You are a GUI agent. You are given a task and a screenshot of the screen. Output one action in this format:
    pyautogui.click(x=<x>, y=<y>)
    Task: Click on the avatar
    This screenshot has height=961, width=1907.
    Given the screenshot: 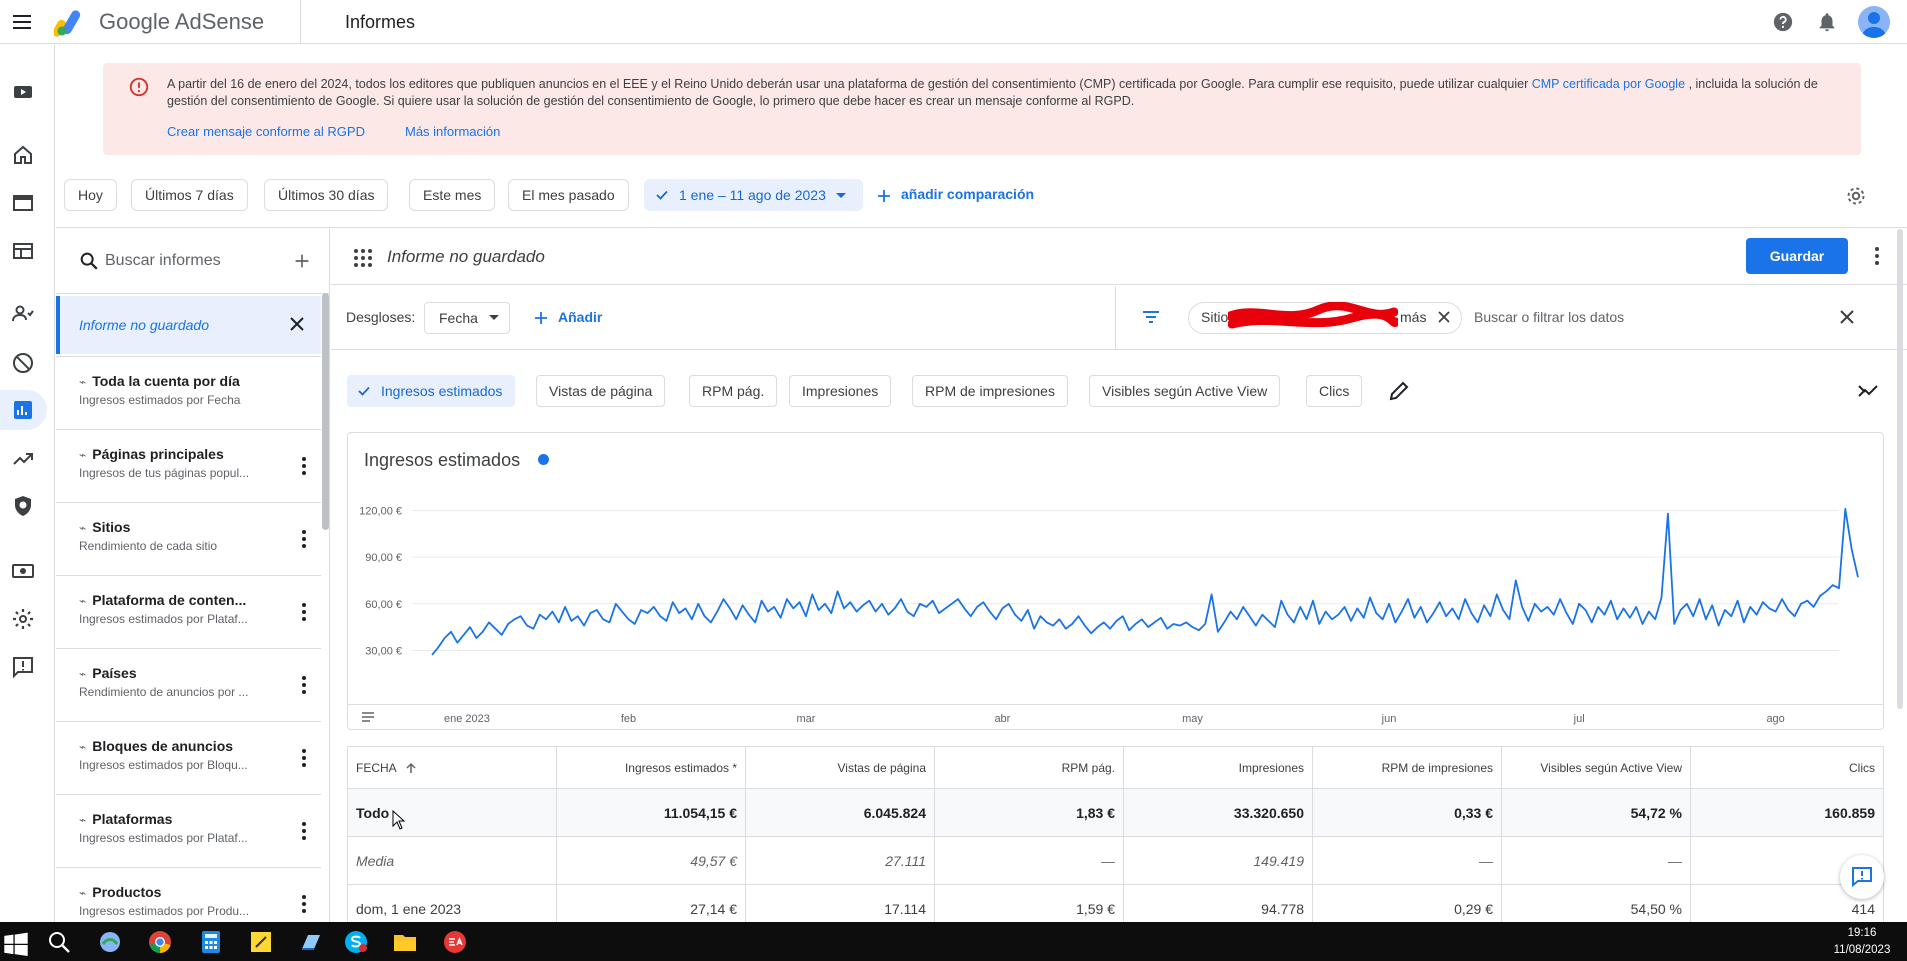 What is the action you would take?
    pyautogui.click(x=1874, y=22)
    